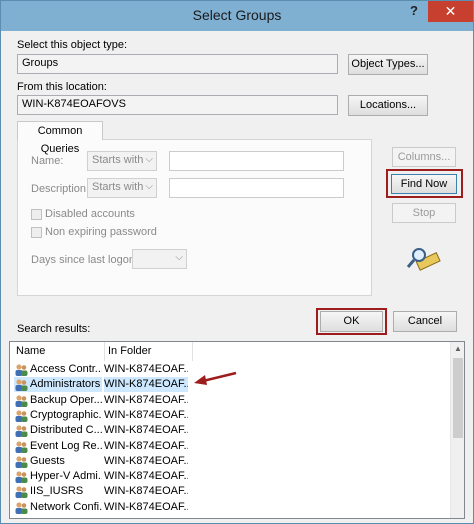 This screenshot has width=474, height=524. I want to click on description-label: Description:, so click(60, 189).